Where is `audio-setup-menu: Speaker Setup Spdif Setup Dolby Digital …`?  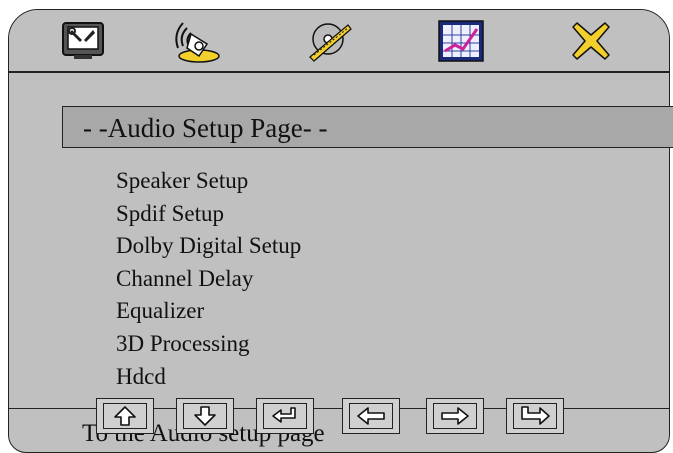
audio-setup-menu: Speaker Setup Spdif Setup Dolby Digital … is located at coordinates (208, 280).